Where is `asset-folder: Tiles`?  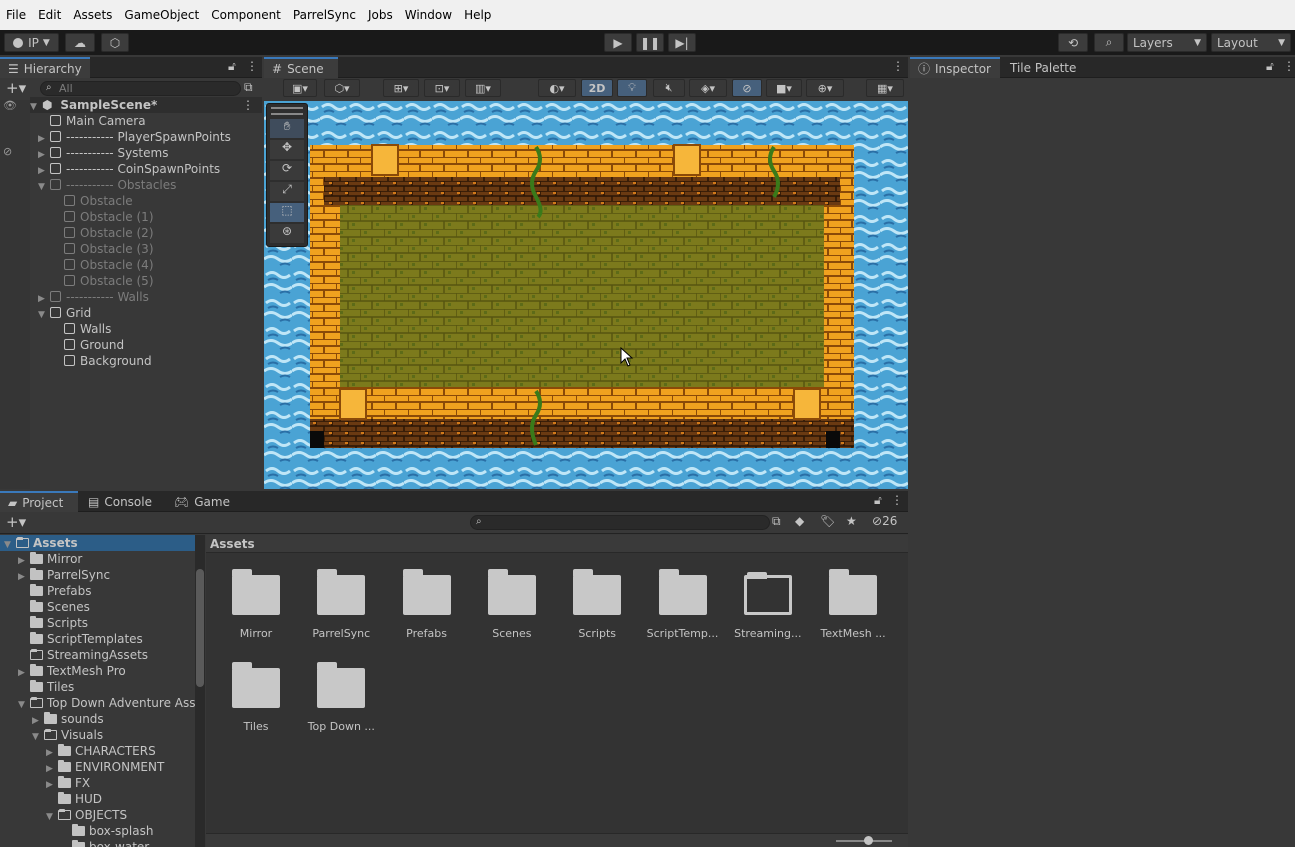 asset-folder: Tiles is located at coordinates (256, 697).